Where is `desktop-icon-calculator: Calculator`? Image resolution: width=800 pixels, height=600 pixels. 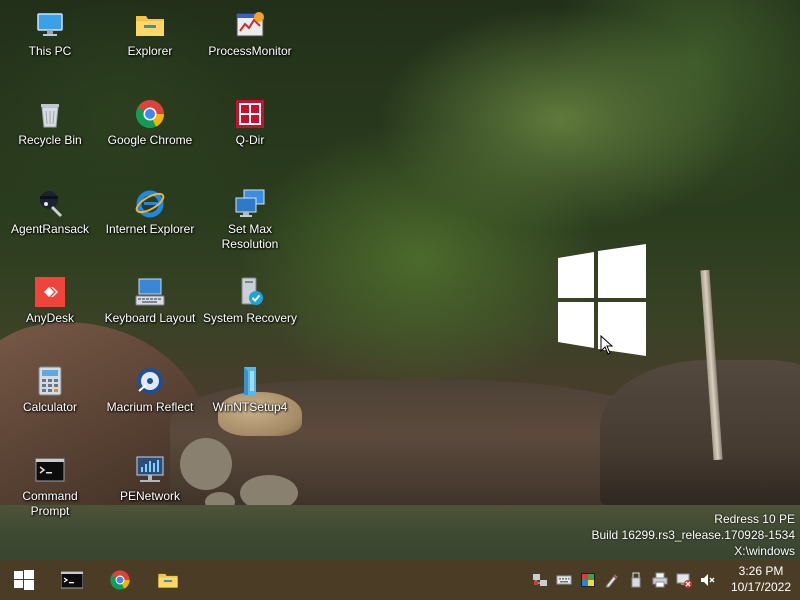 desktop-icon-calculator: Calculator is located at coordinates (50, 390).